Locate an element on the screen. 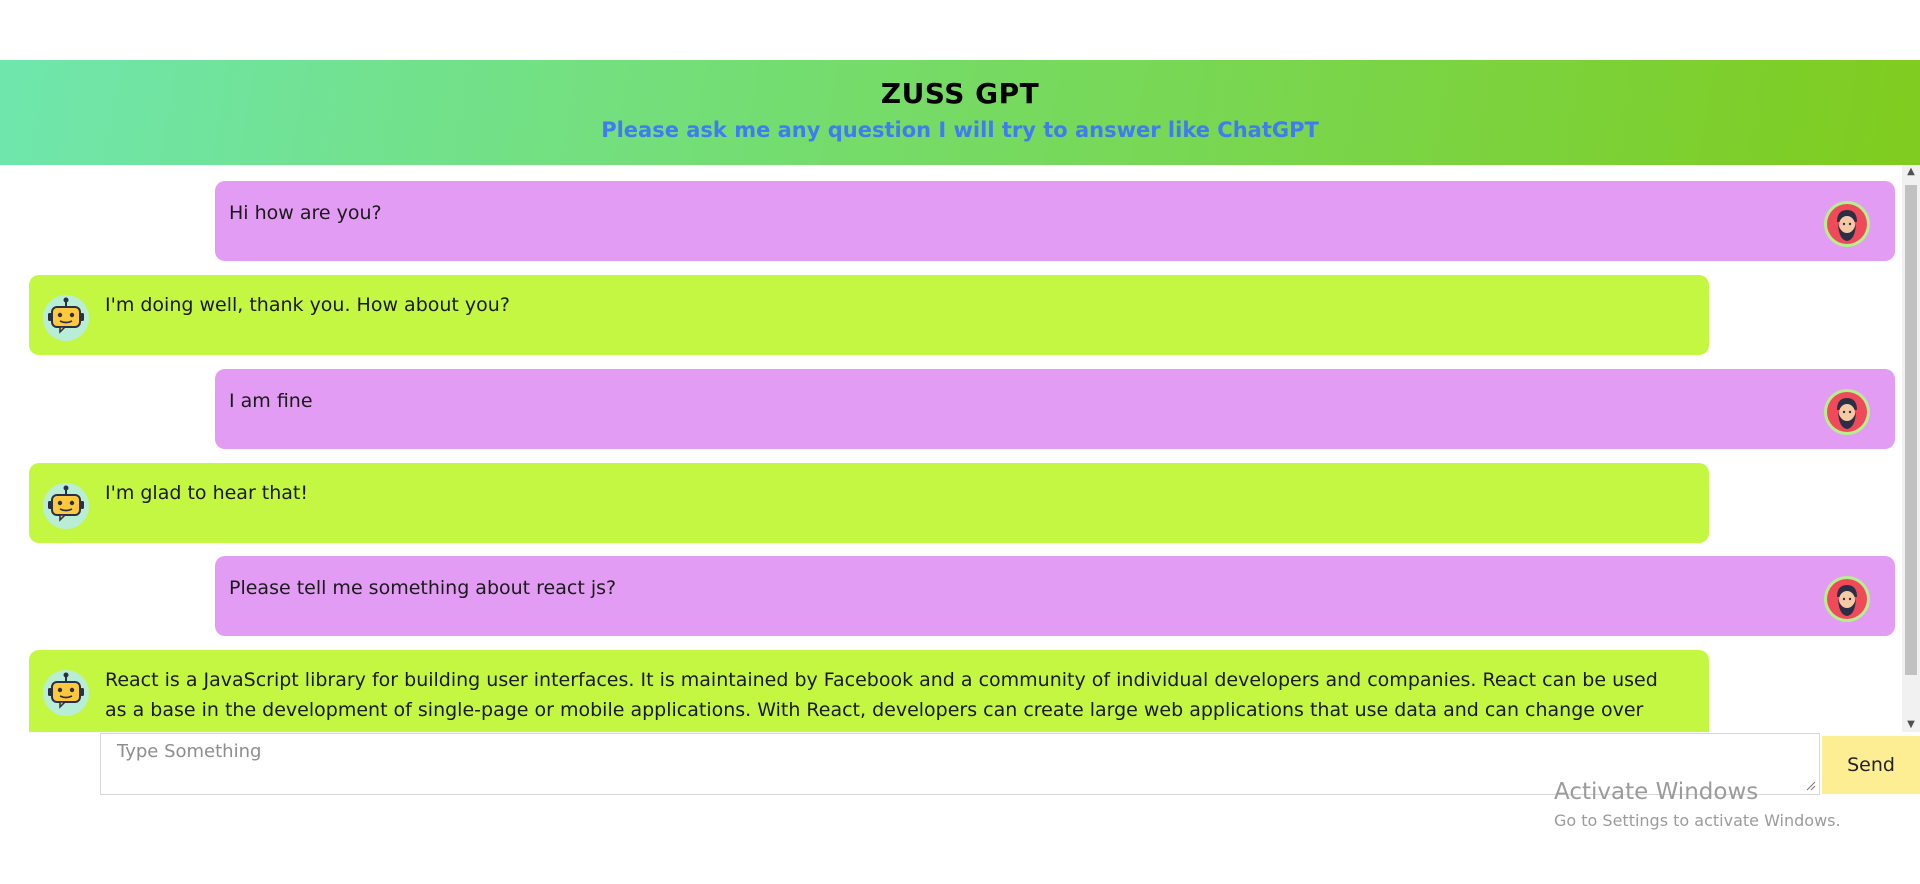 The height and width of the screenshot is (884, 1920). message-text: Please tell me something about react js? is located at coordinates (423, 588).